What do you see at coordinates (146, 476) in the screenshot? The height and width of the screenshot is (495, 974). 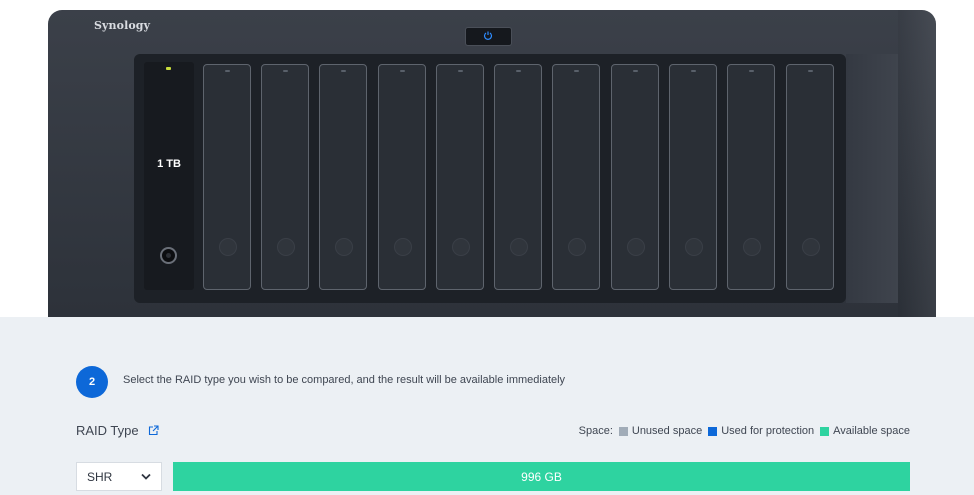 I see `chevron-down-icon` at bounding box center [146, 476].